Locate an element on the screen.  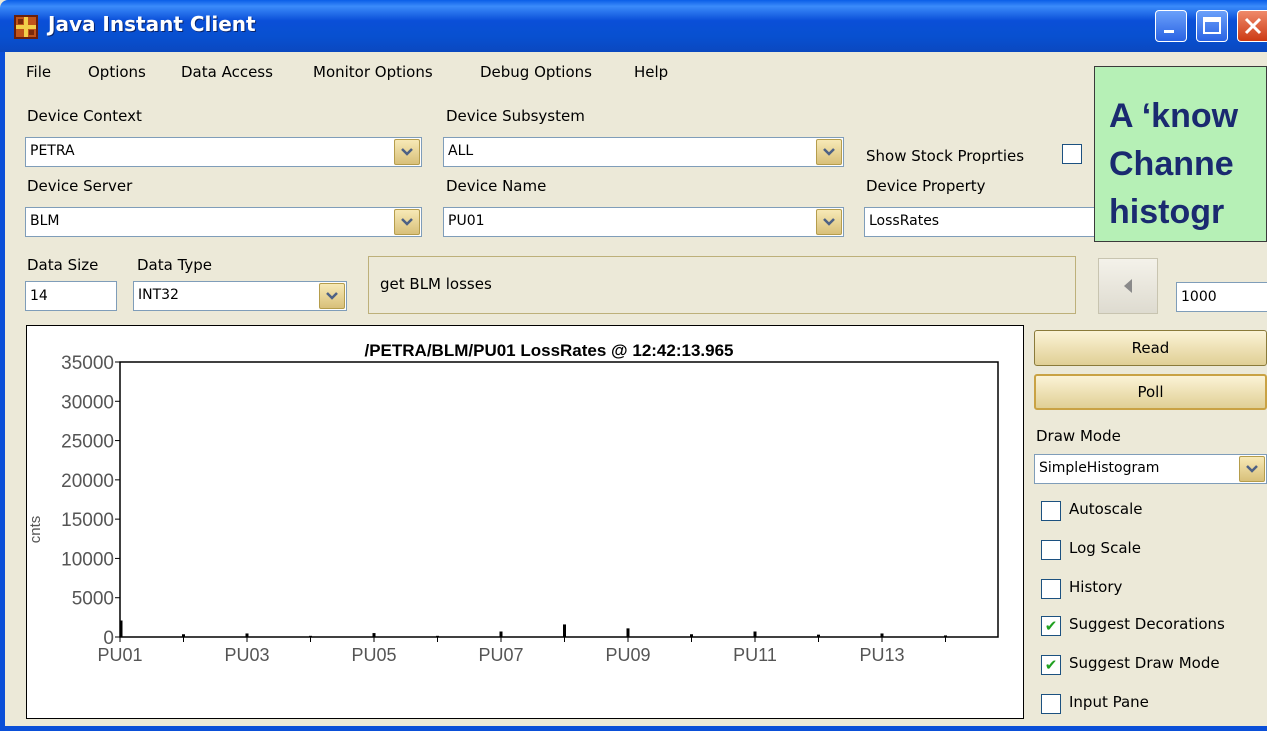
autoscale-label: Autoscale is located at coordinates (1106, 509).